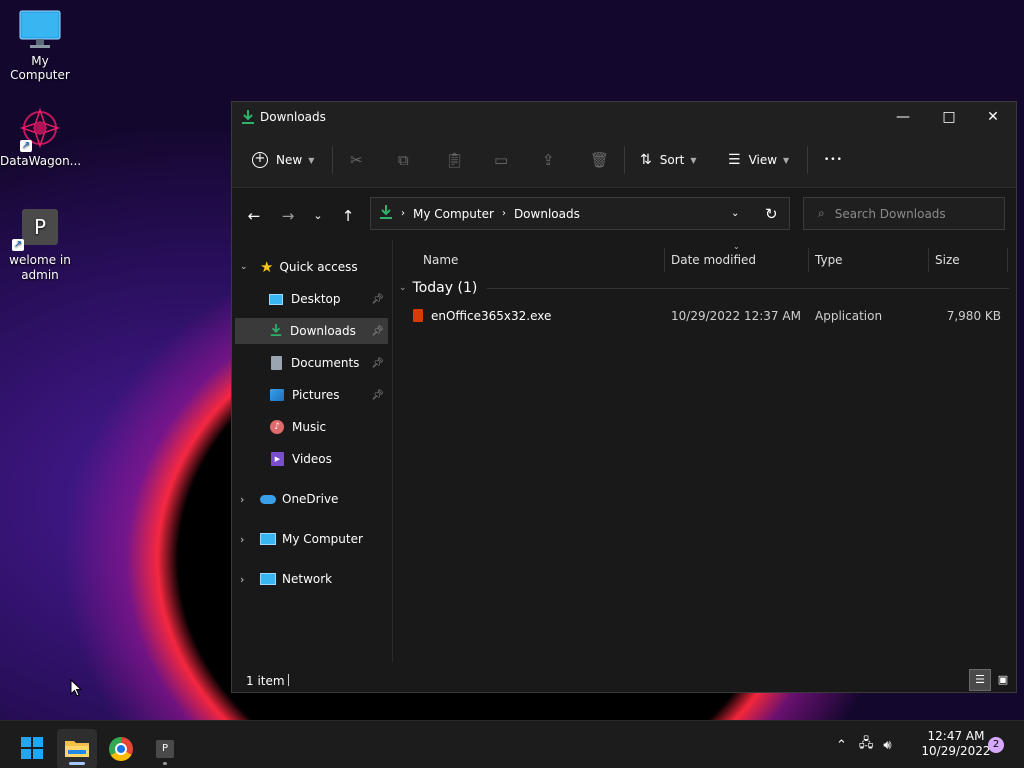  Describe the element at coordinates (121, 748) in the screenshot. I see `taskbar-chrome-button` at that location.